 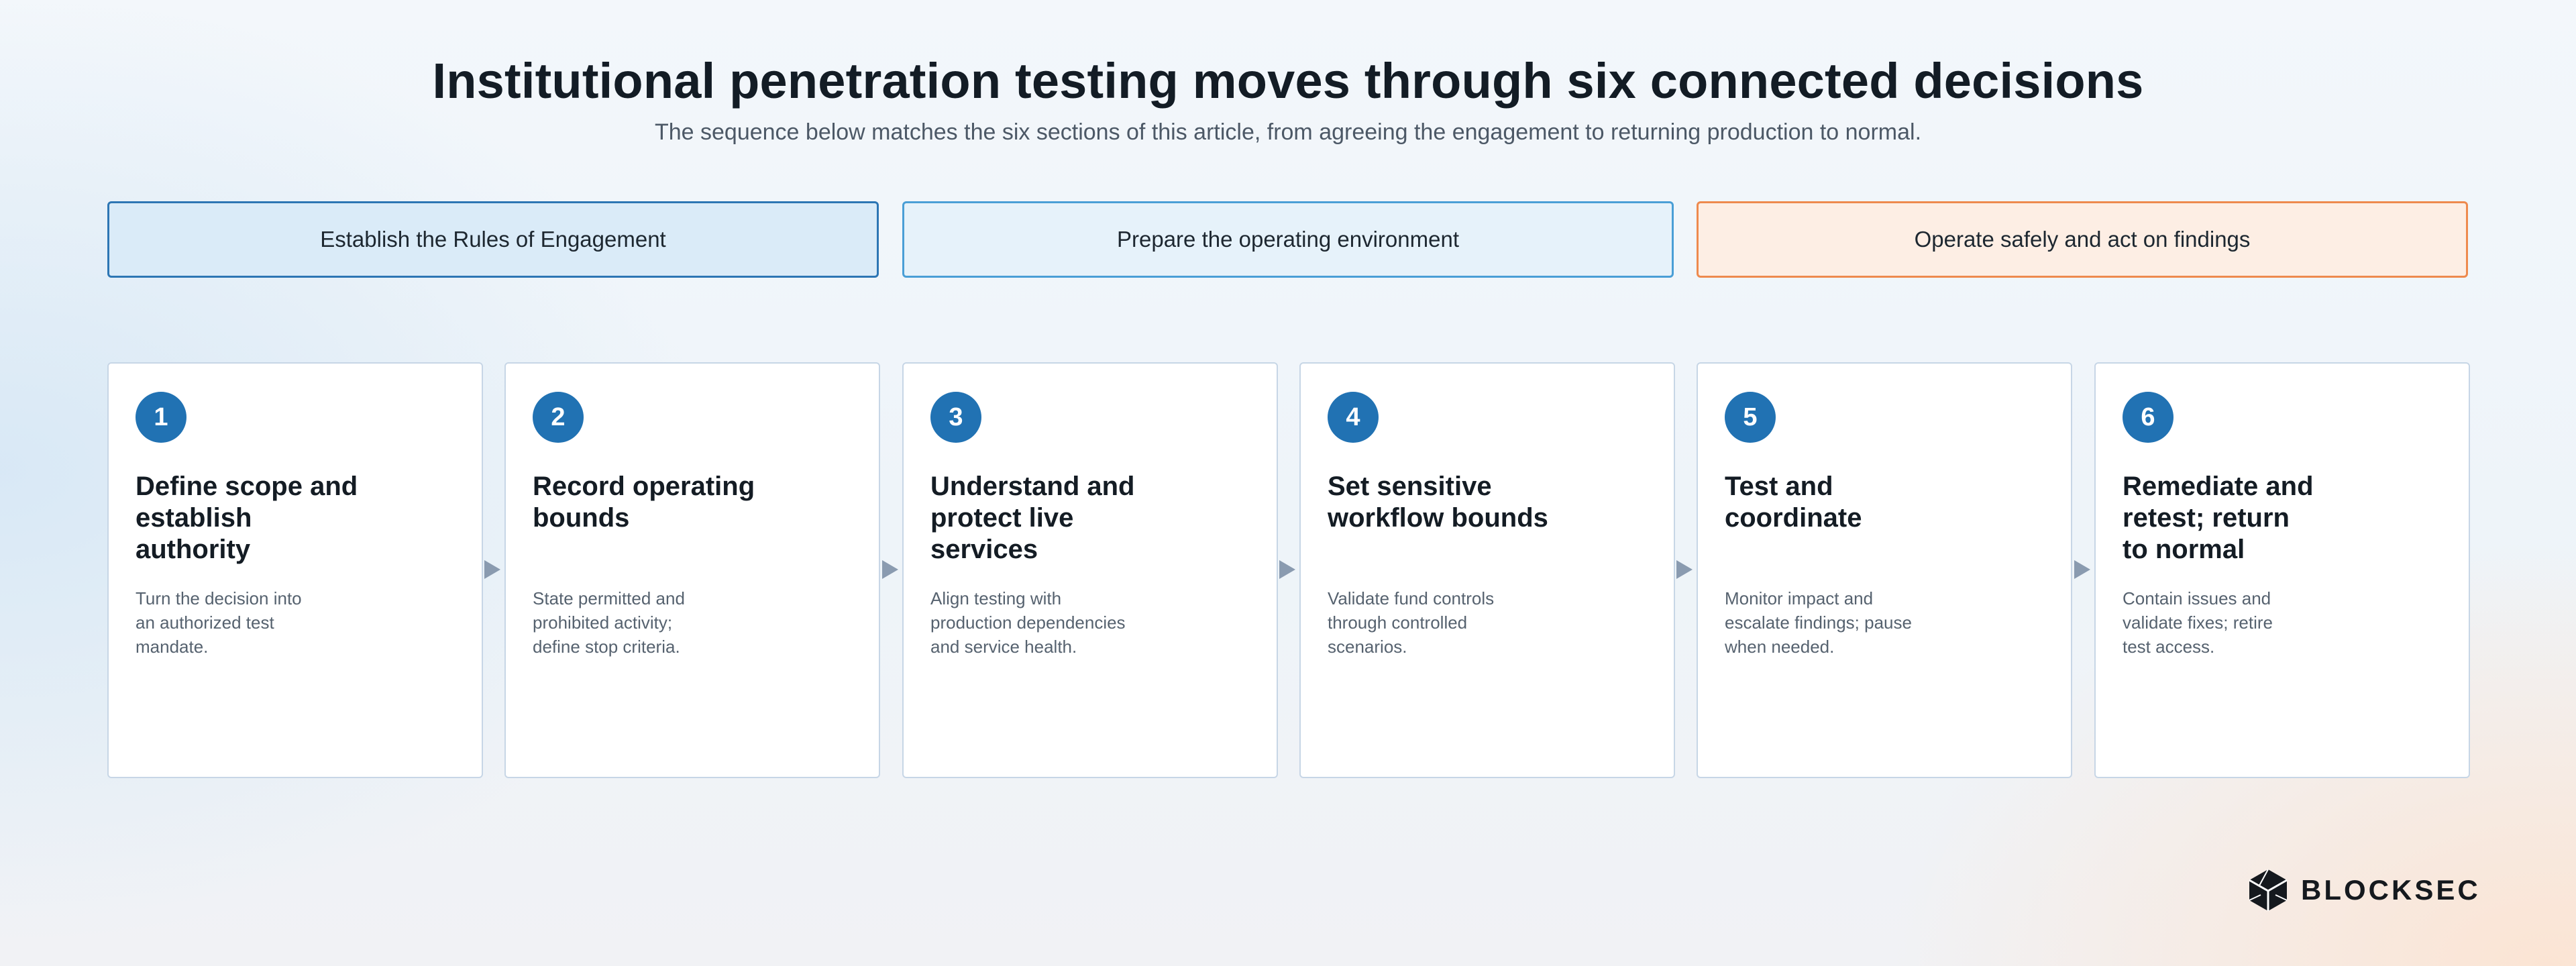 What do you see at coordinates (2148, 417) in the screenshot?
I see `step-number-badge: 6` at bounding box center [2148, 417].